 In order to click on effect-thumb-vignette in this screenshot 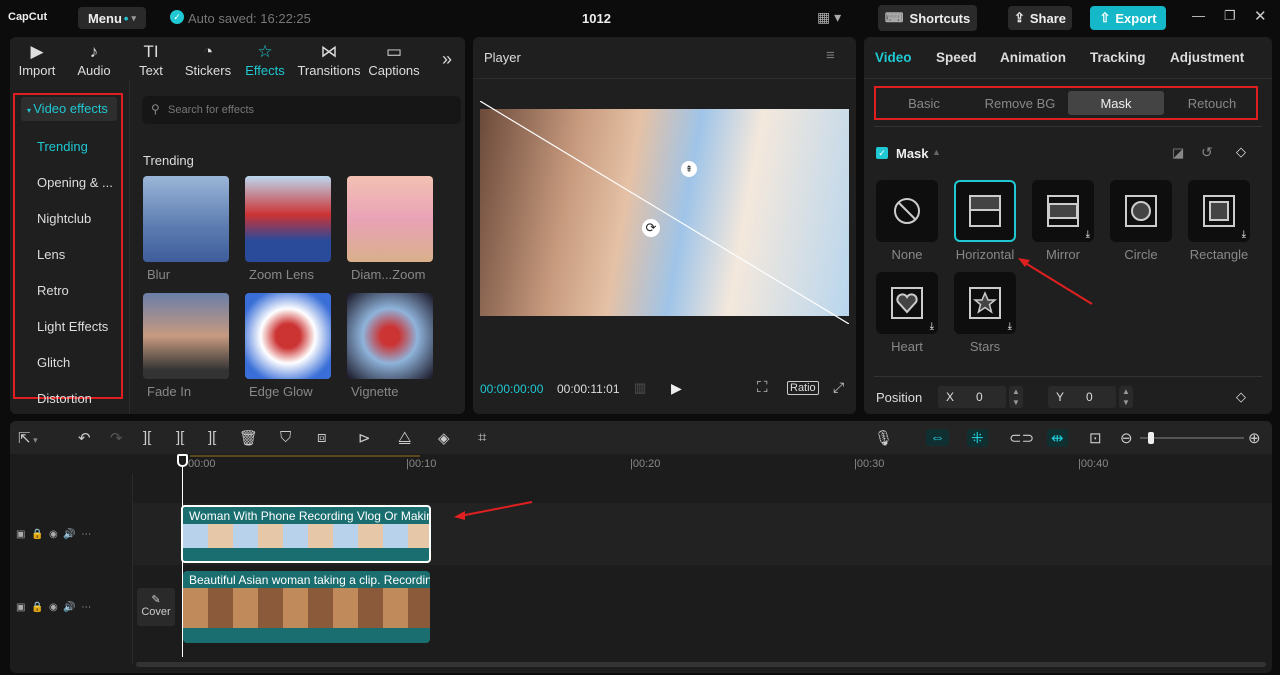, I will do `click(390, 336)`.